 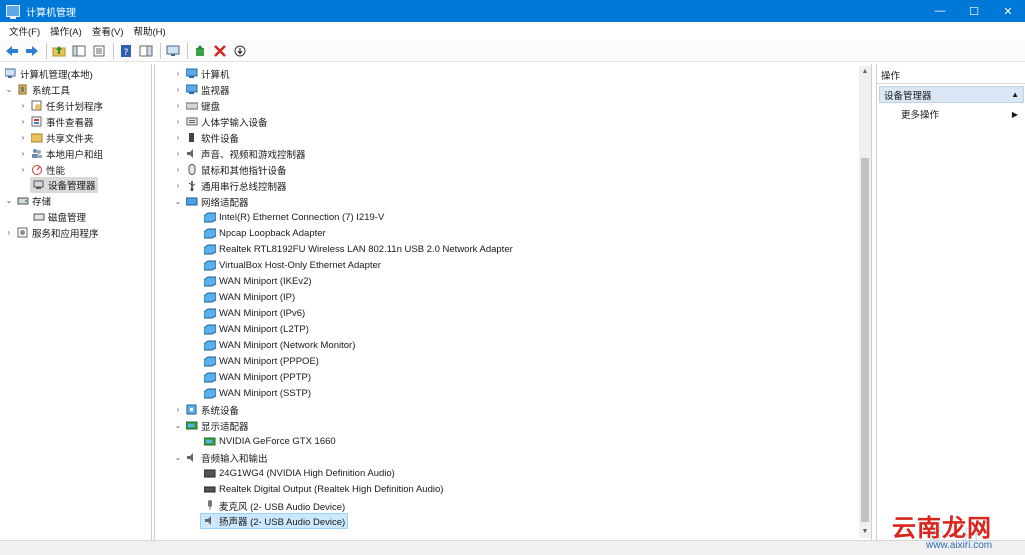 What do you see at coordinates (298, 474) in the screenshot?
I see `device-audio: 24G1WG4 (NVIDIA High Definition Audio)` at bounding box center [298, 474].